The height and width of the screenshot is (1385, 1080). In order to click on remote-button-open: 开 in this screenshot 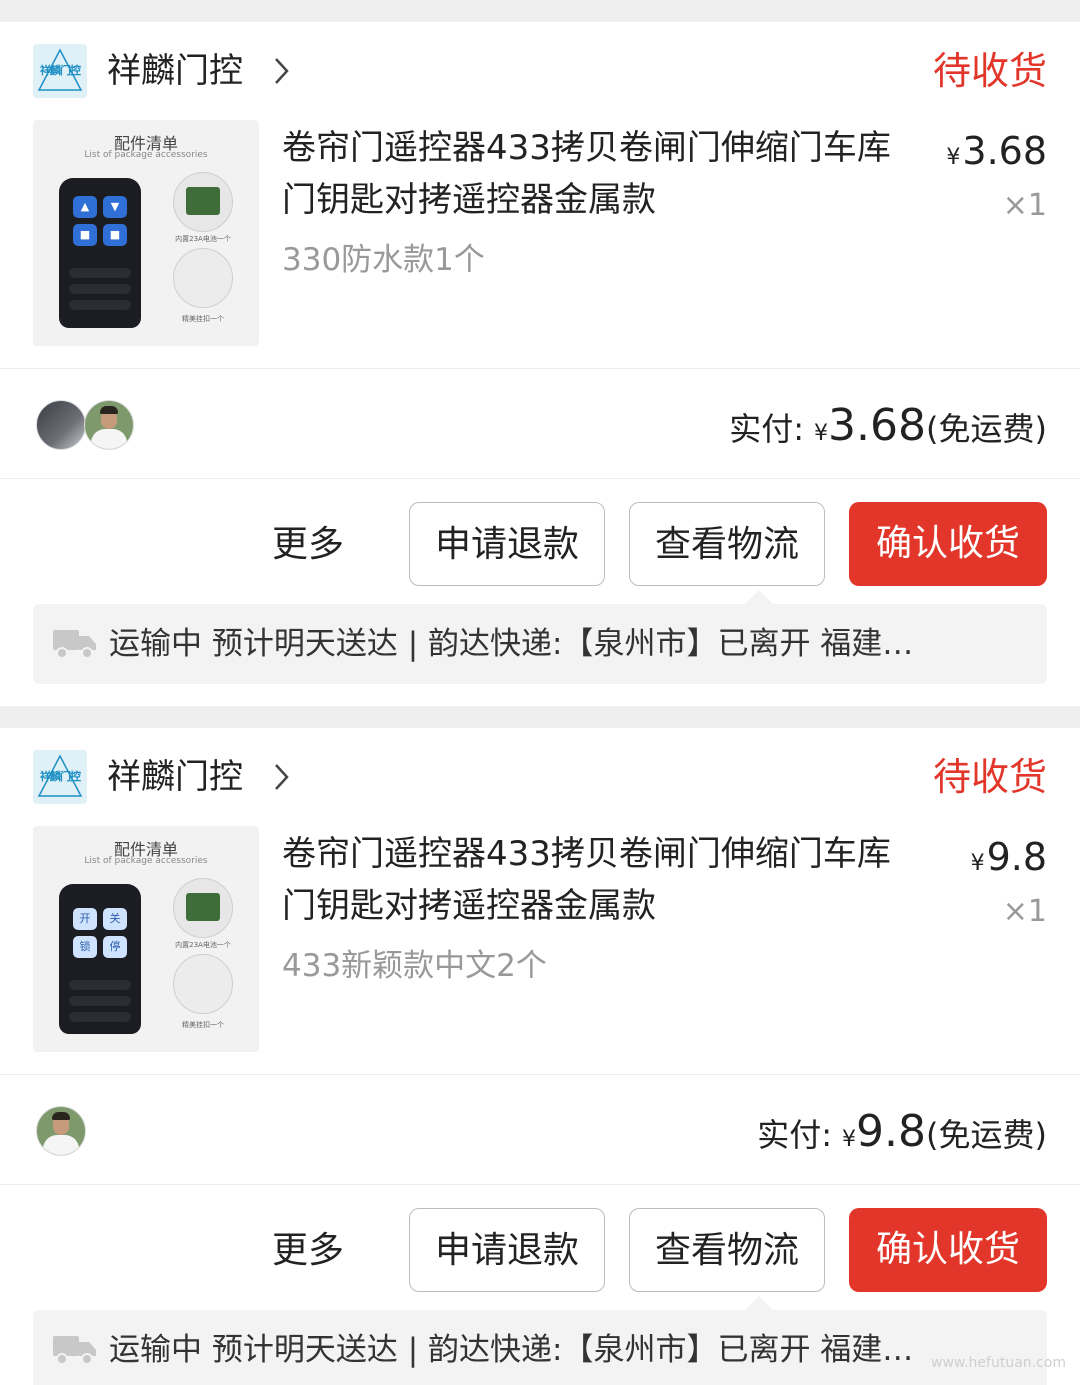, I will do `click(85, 919)`.